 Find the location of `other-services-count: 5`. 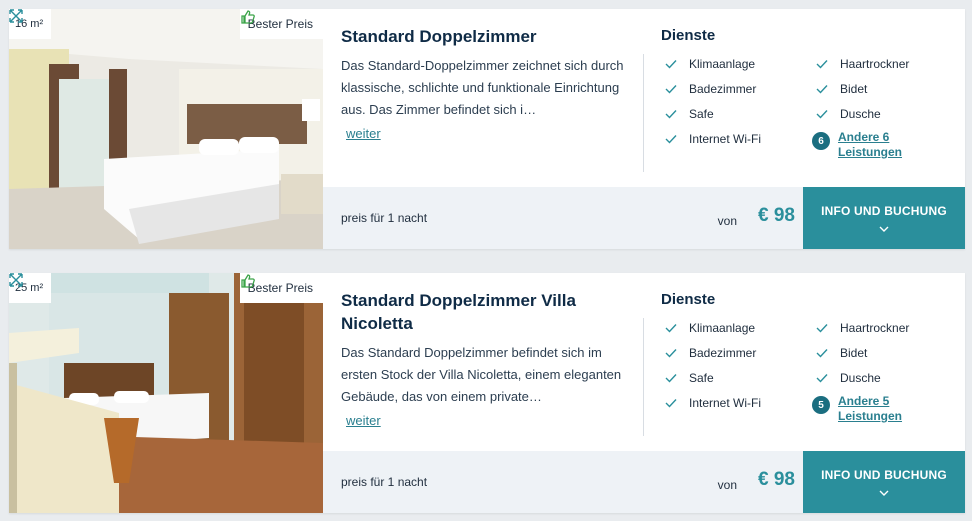

other-services-count: 5 is located at coordinates (821, 405).